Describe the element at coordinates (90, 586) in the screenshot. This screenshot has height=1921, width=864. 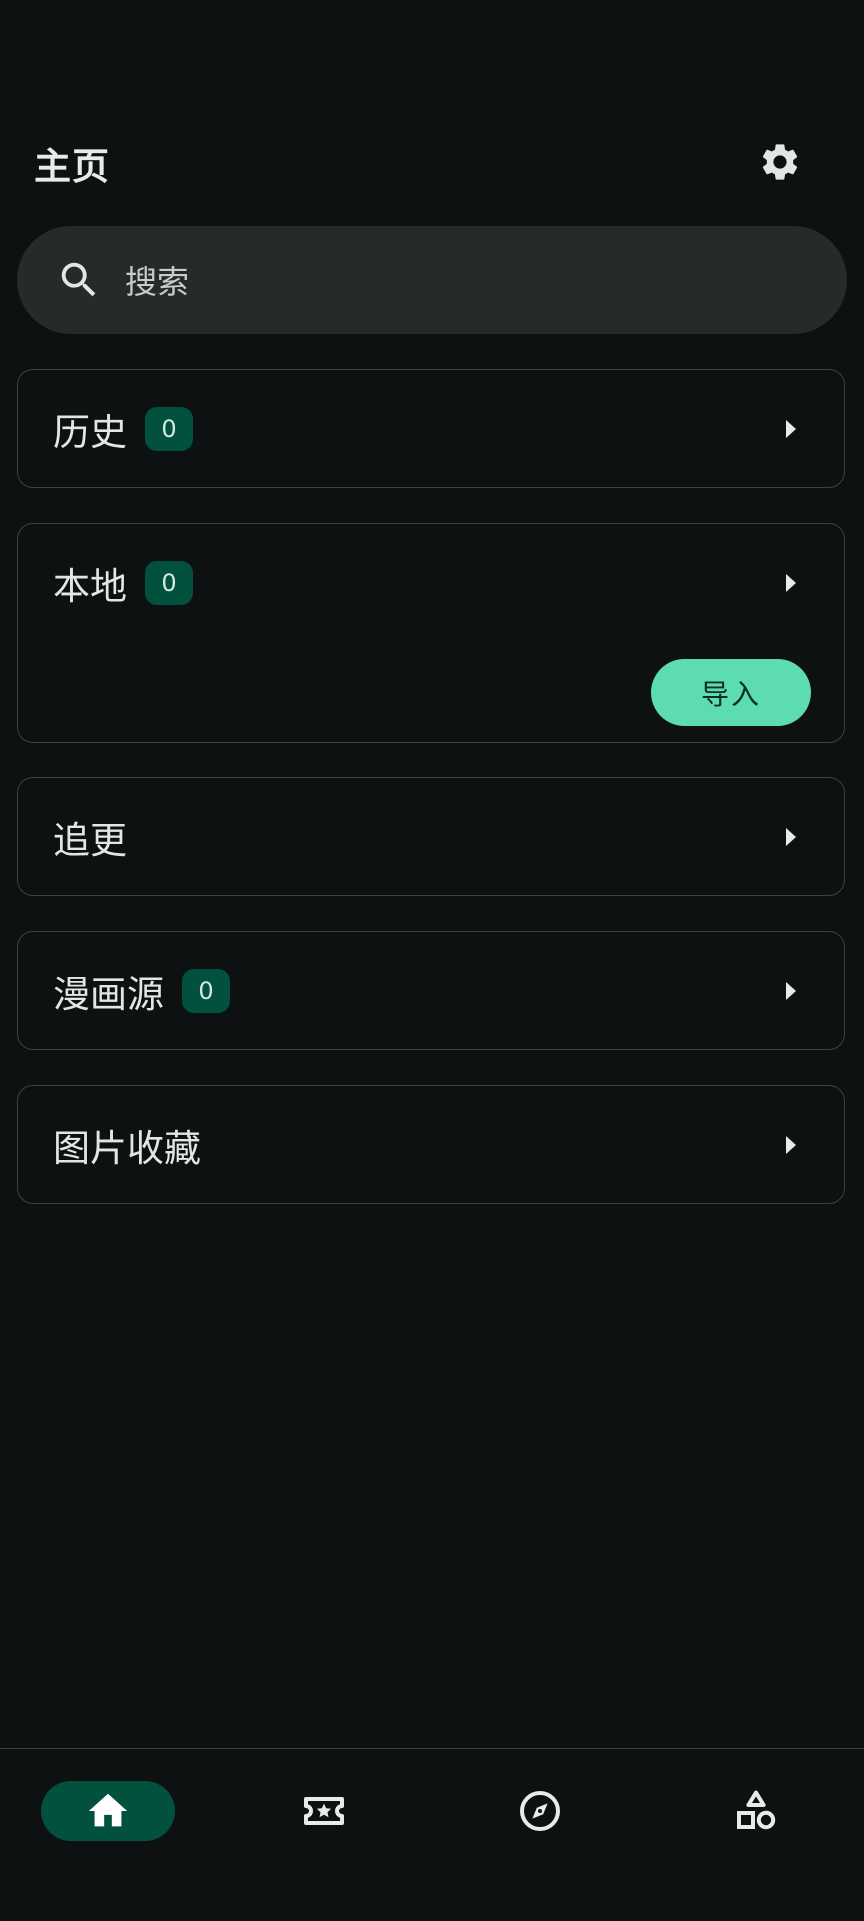
I see `local-label: 本地` at that location.